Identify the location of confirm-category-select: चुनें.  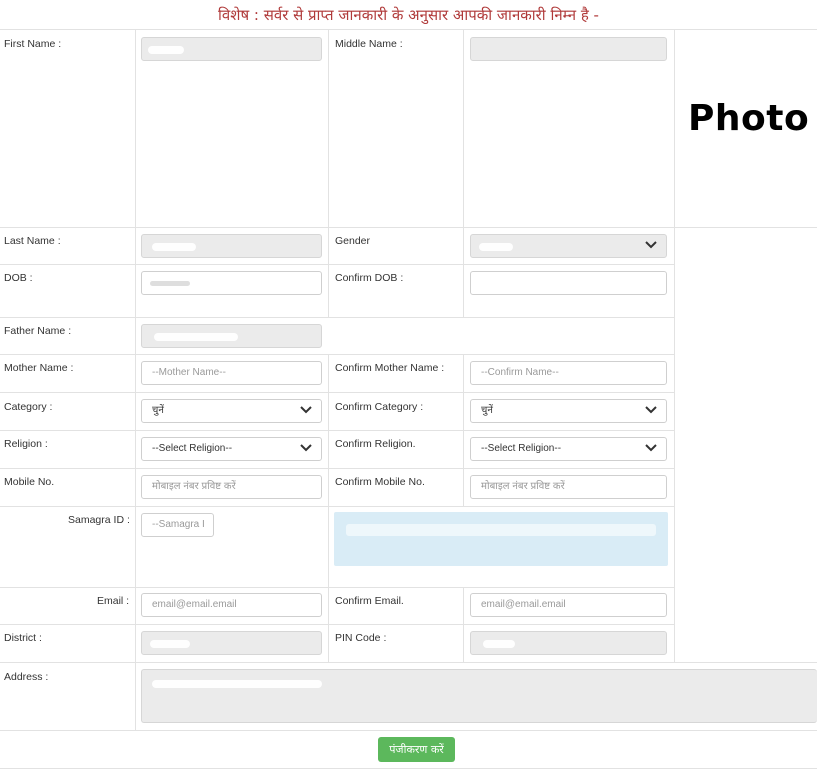
(568, 411).